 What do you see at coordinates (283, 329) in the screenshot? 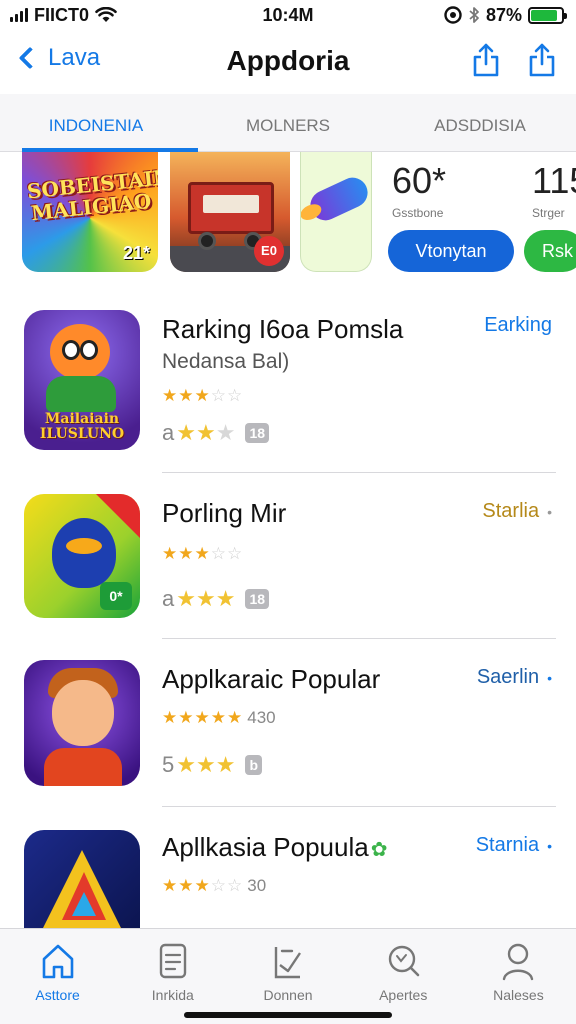
I see `app-name: Rarking I6oa Pomsla` at bounding box center [283, 329].